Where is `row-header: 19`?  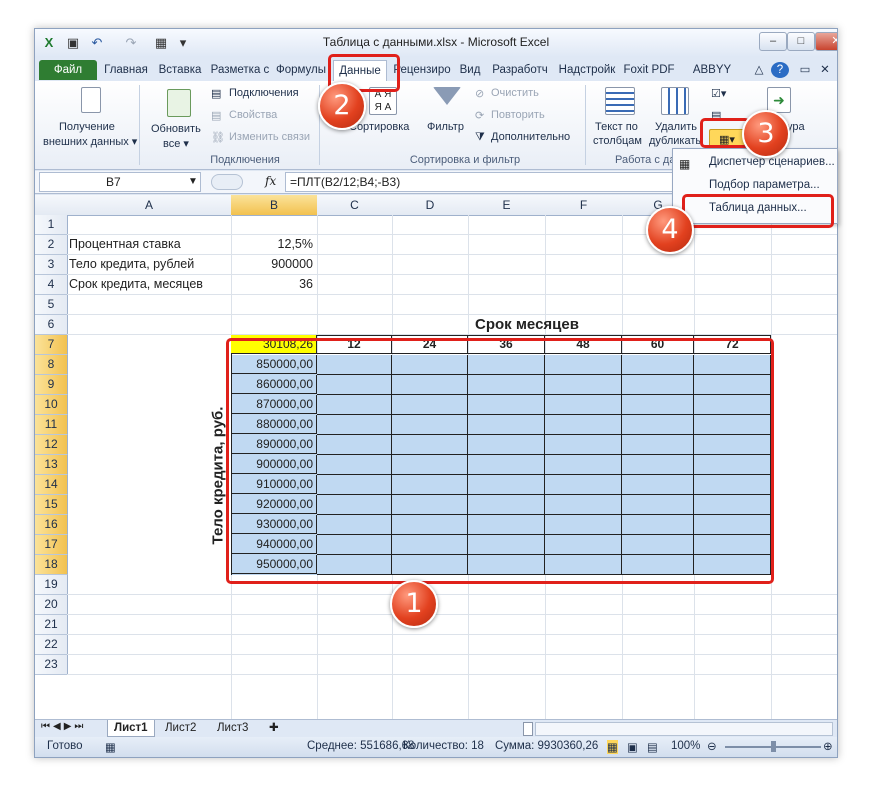 row-header: 19 is located at coordinates (51, 585).